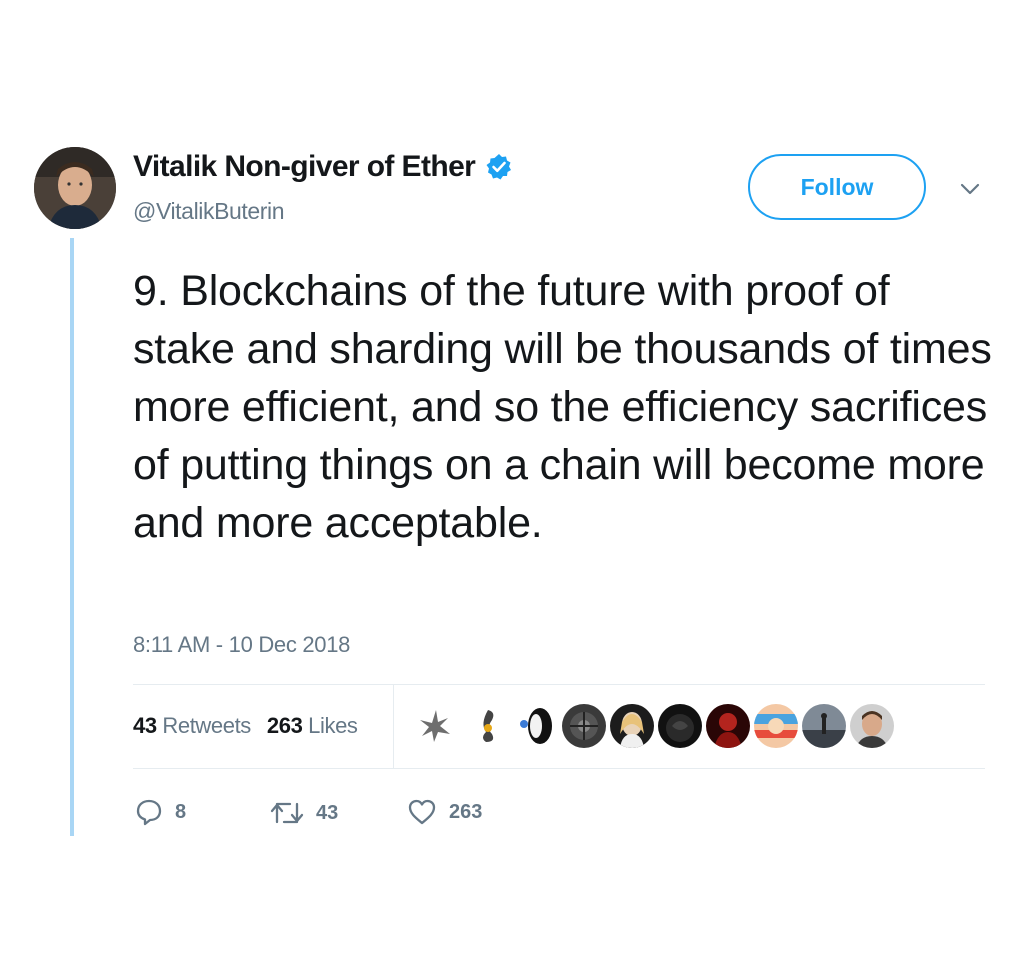 The height and width of the screenshot is (978, 1019). Describe the element at coordinates (393, 726) in the screenshot. I see `stats-divider` at that location.